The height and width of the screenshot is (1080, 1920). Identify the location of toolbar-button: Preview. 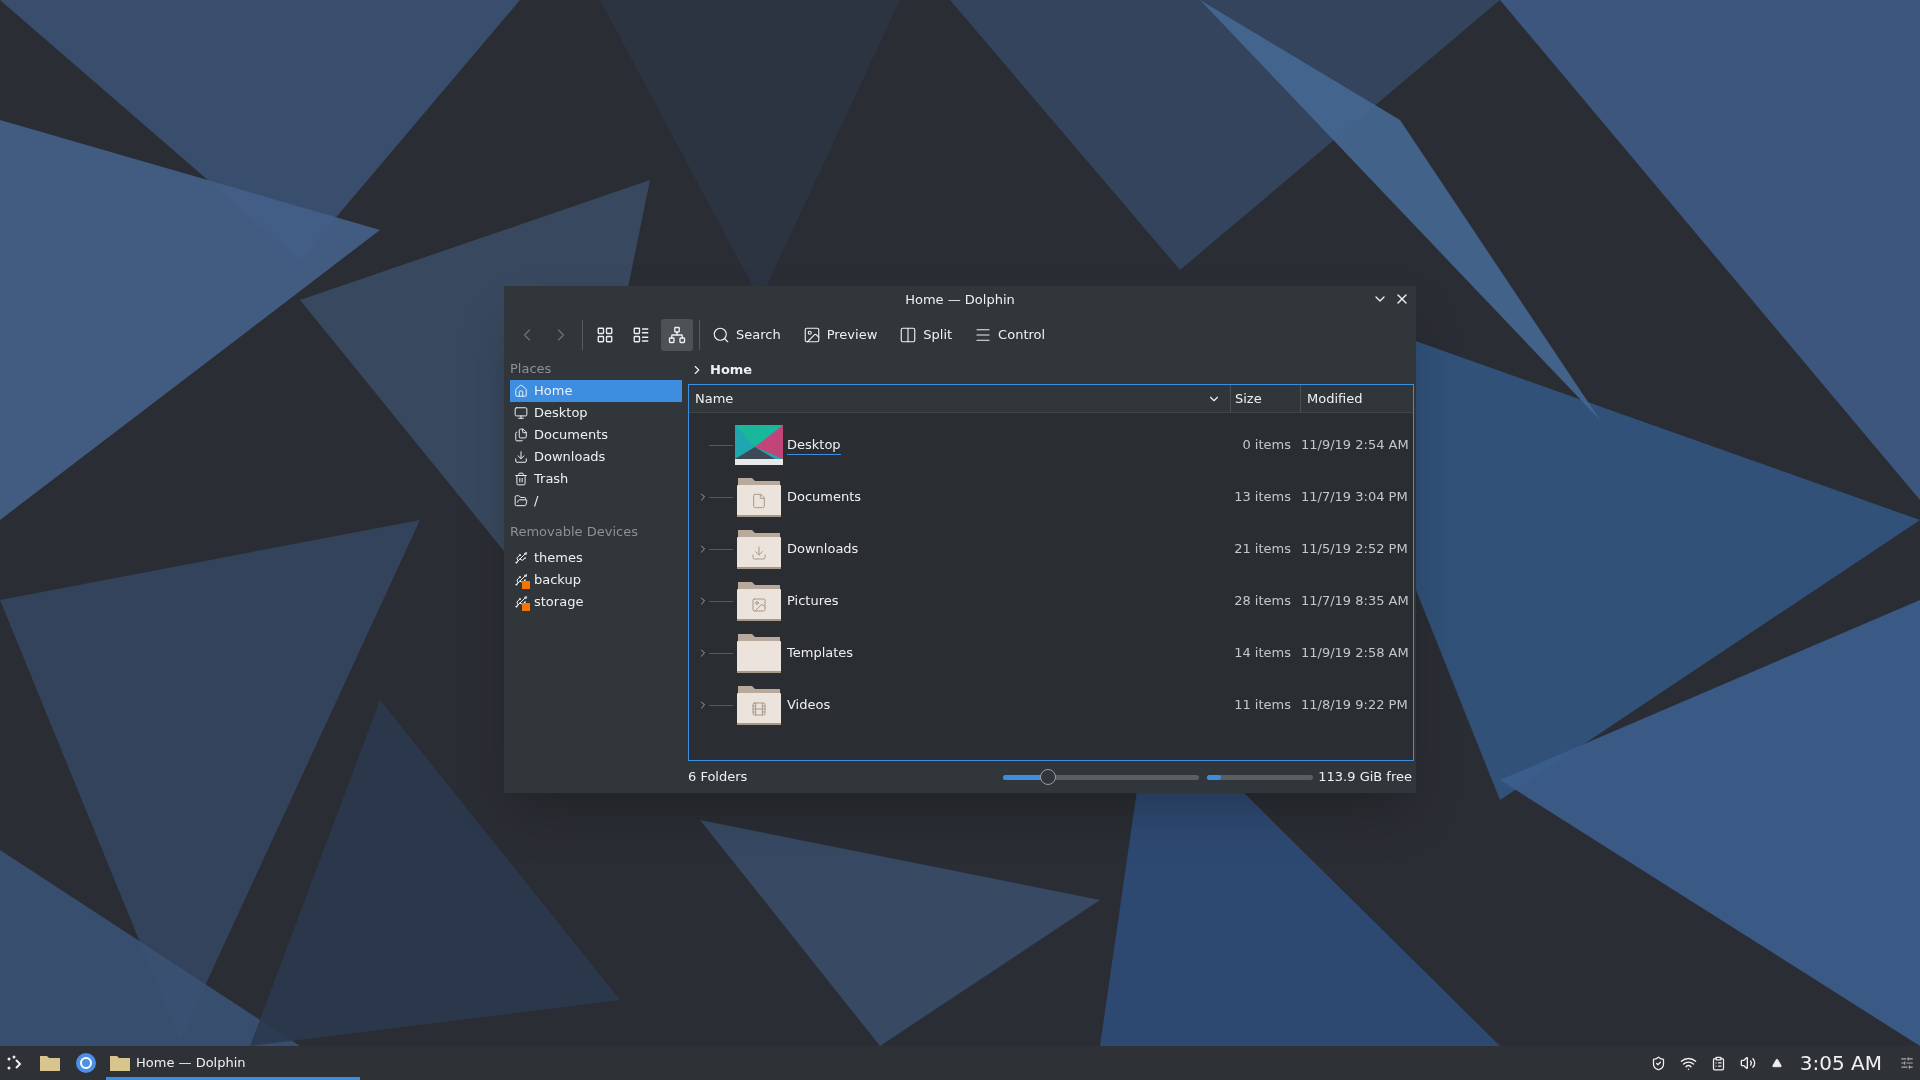
(840, 335).